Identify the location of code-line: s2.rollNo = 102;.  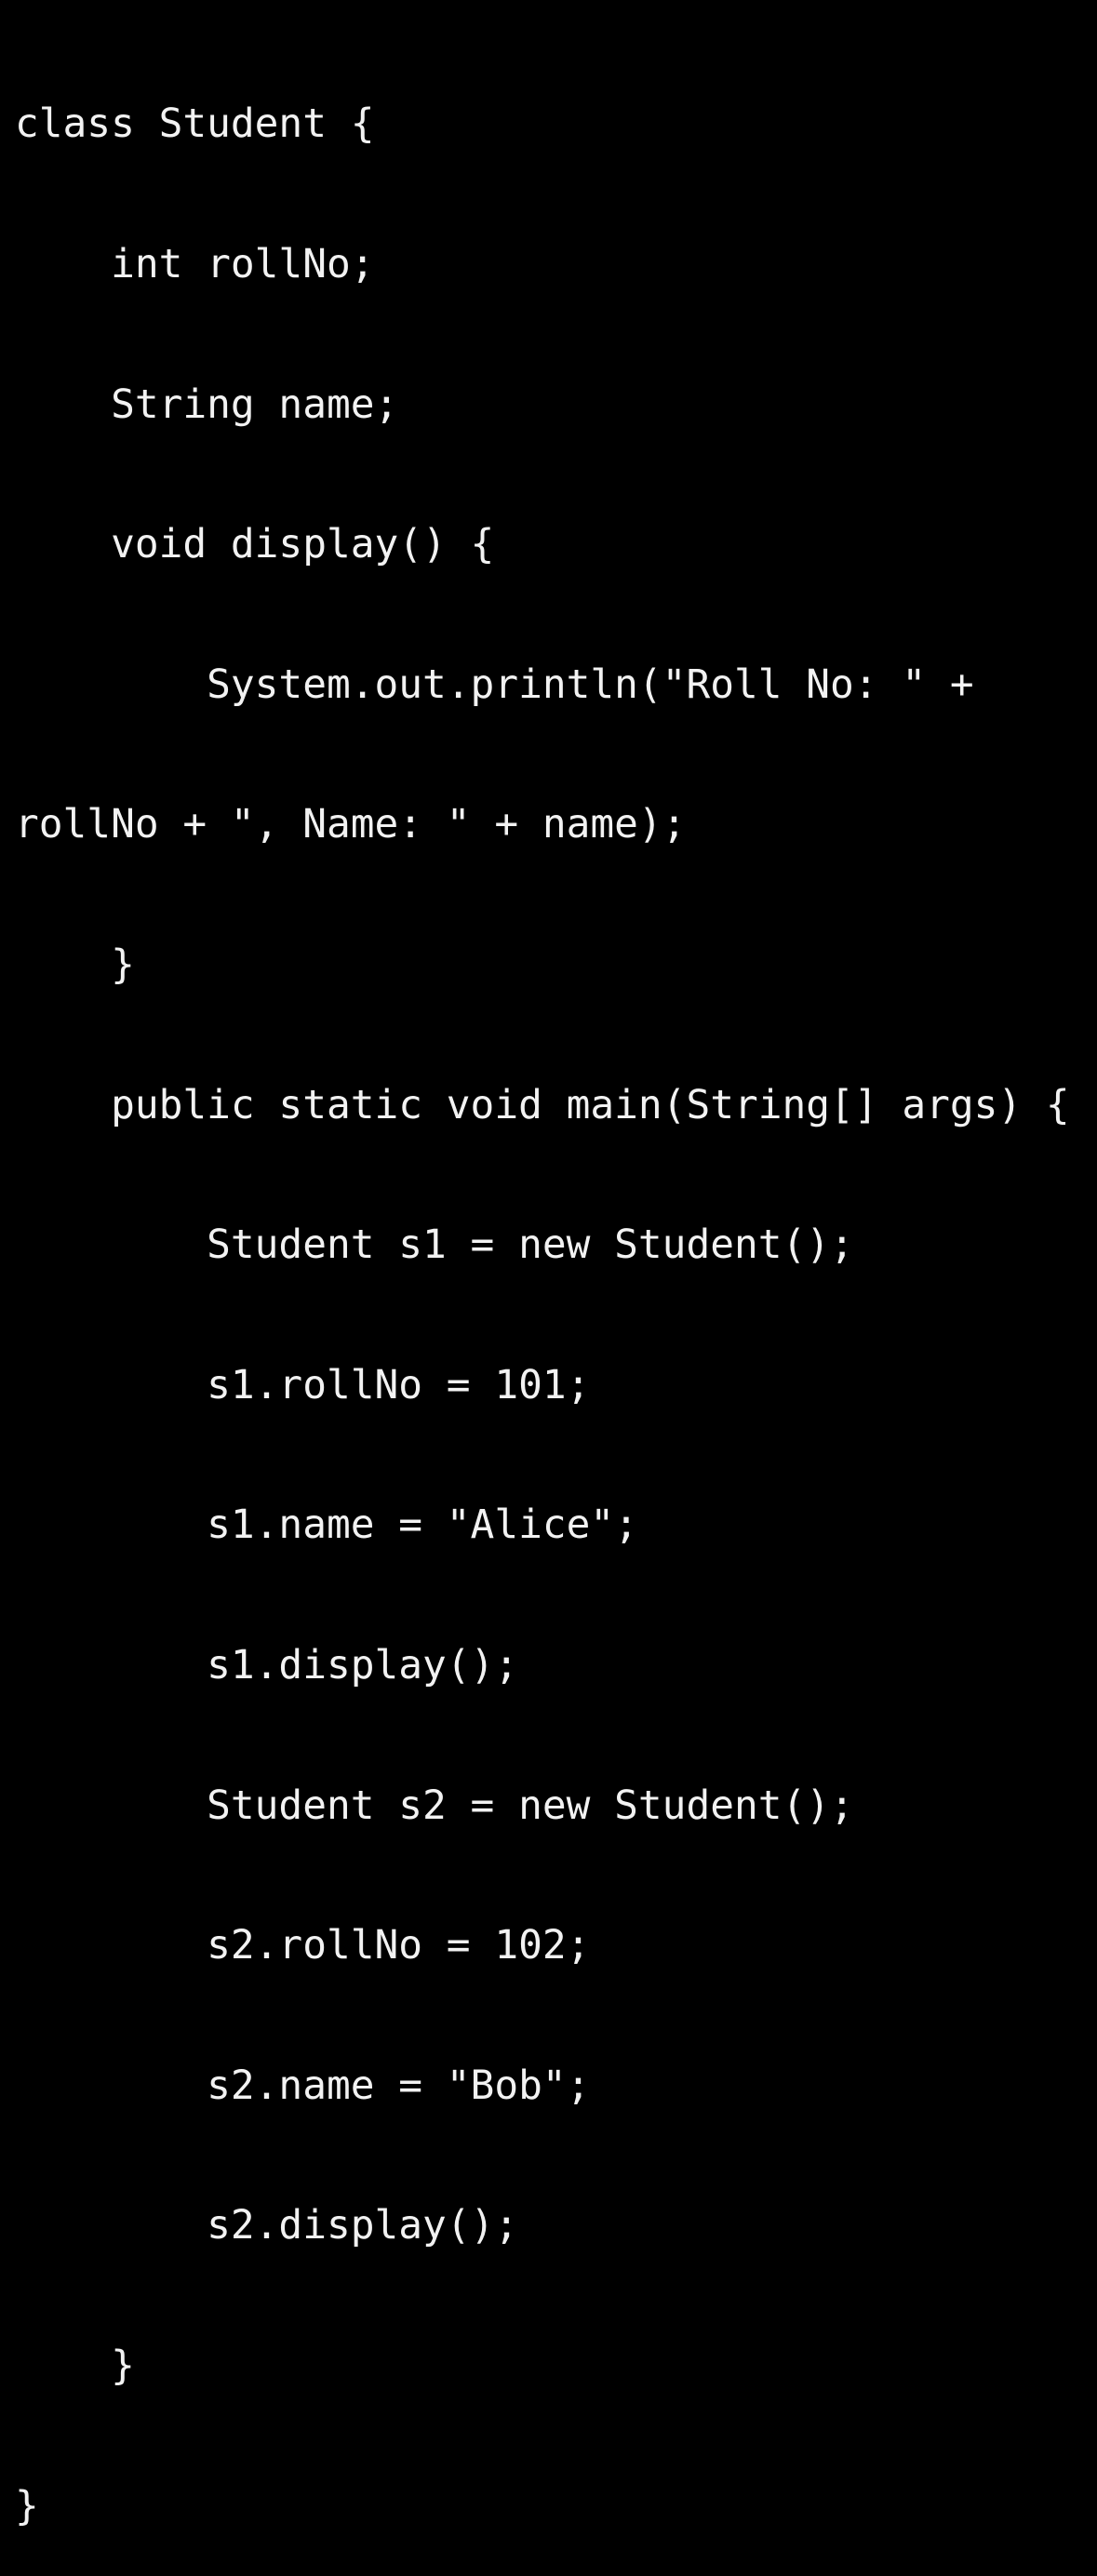
(303, 1945).